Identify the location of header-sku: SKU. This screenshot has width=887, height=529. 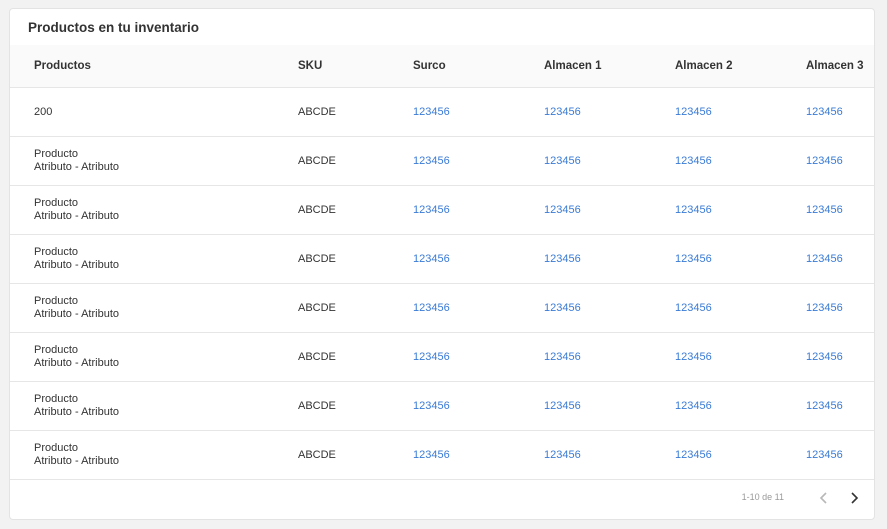
(355, 66).